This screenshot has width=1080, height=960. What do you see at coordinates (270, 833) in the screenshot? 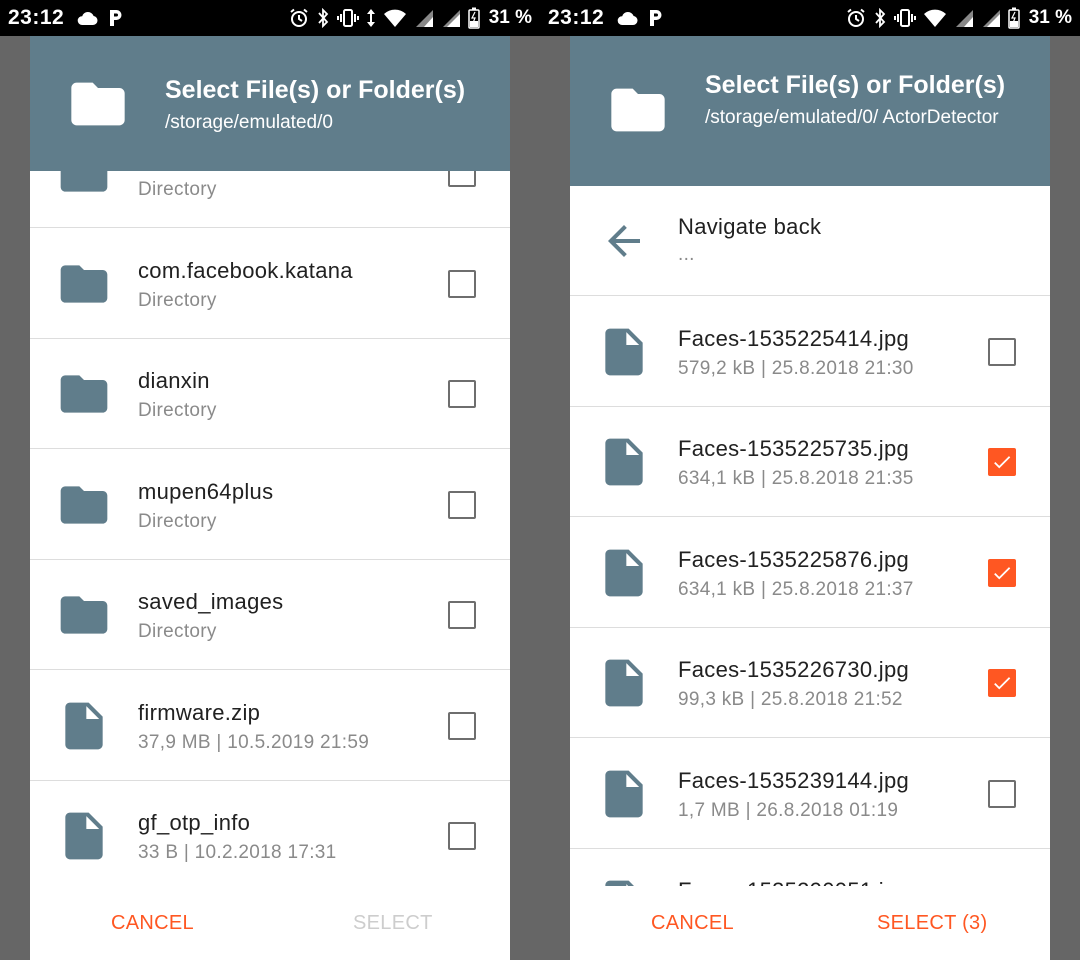
I see `file-row: gf_otp_info 33 B | 10.2.2018 17:31` at bounding box center [270, 833].